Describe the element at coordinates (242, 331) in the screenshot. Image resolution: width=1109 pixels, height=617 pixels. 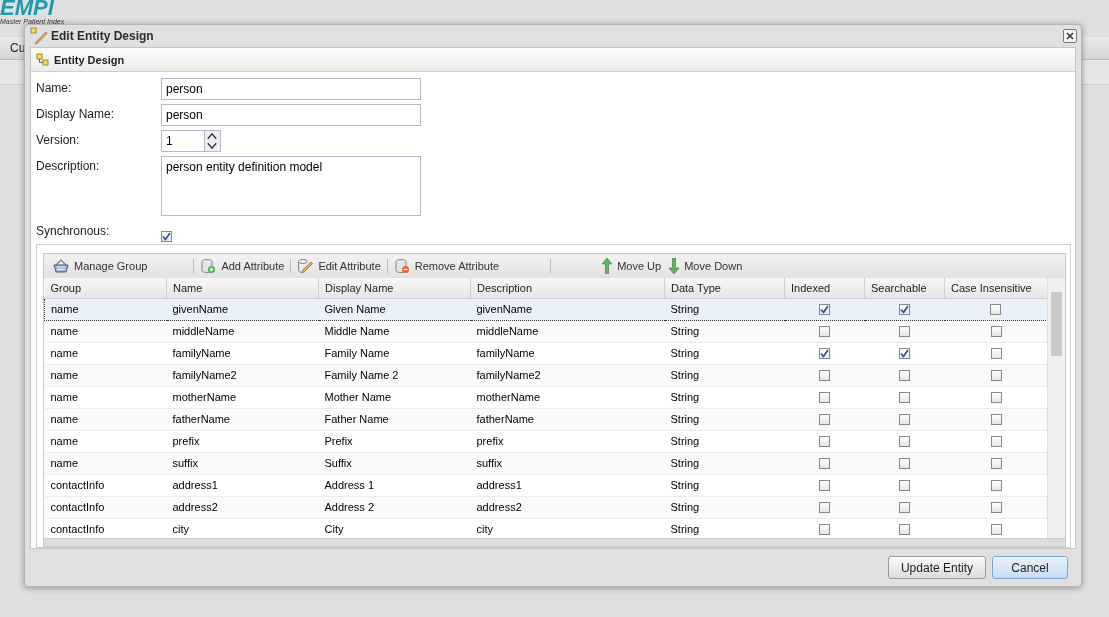
I see `table-cell: middleName` at that location.